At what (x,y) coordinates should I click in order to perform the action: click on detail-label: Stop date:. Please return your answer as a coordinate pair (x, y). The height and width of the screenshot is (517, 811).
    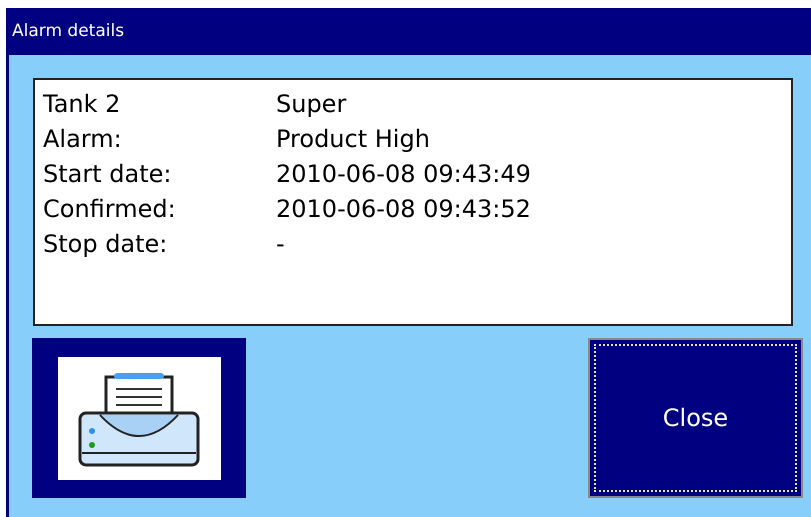
    Looking at the image, I should click on (105, 244).